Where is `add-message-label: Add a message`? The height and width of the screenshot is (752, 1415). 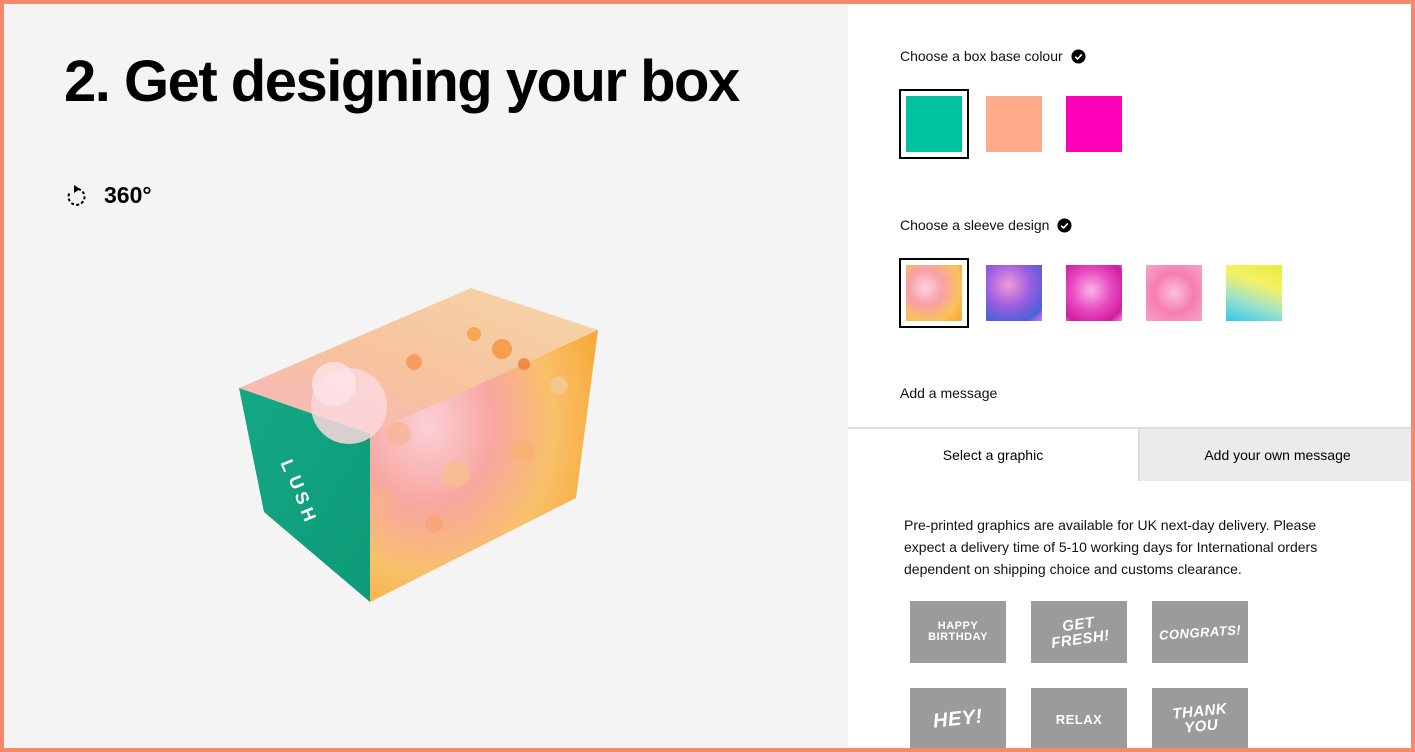
add-message-label: Add a message is located at coordinates (948, 393).